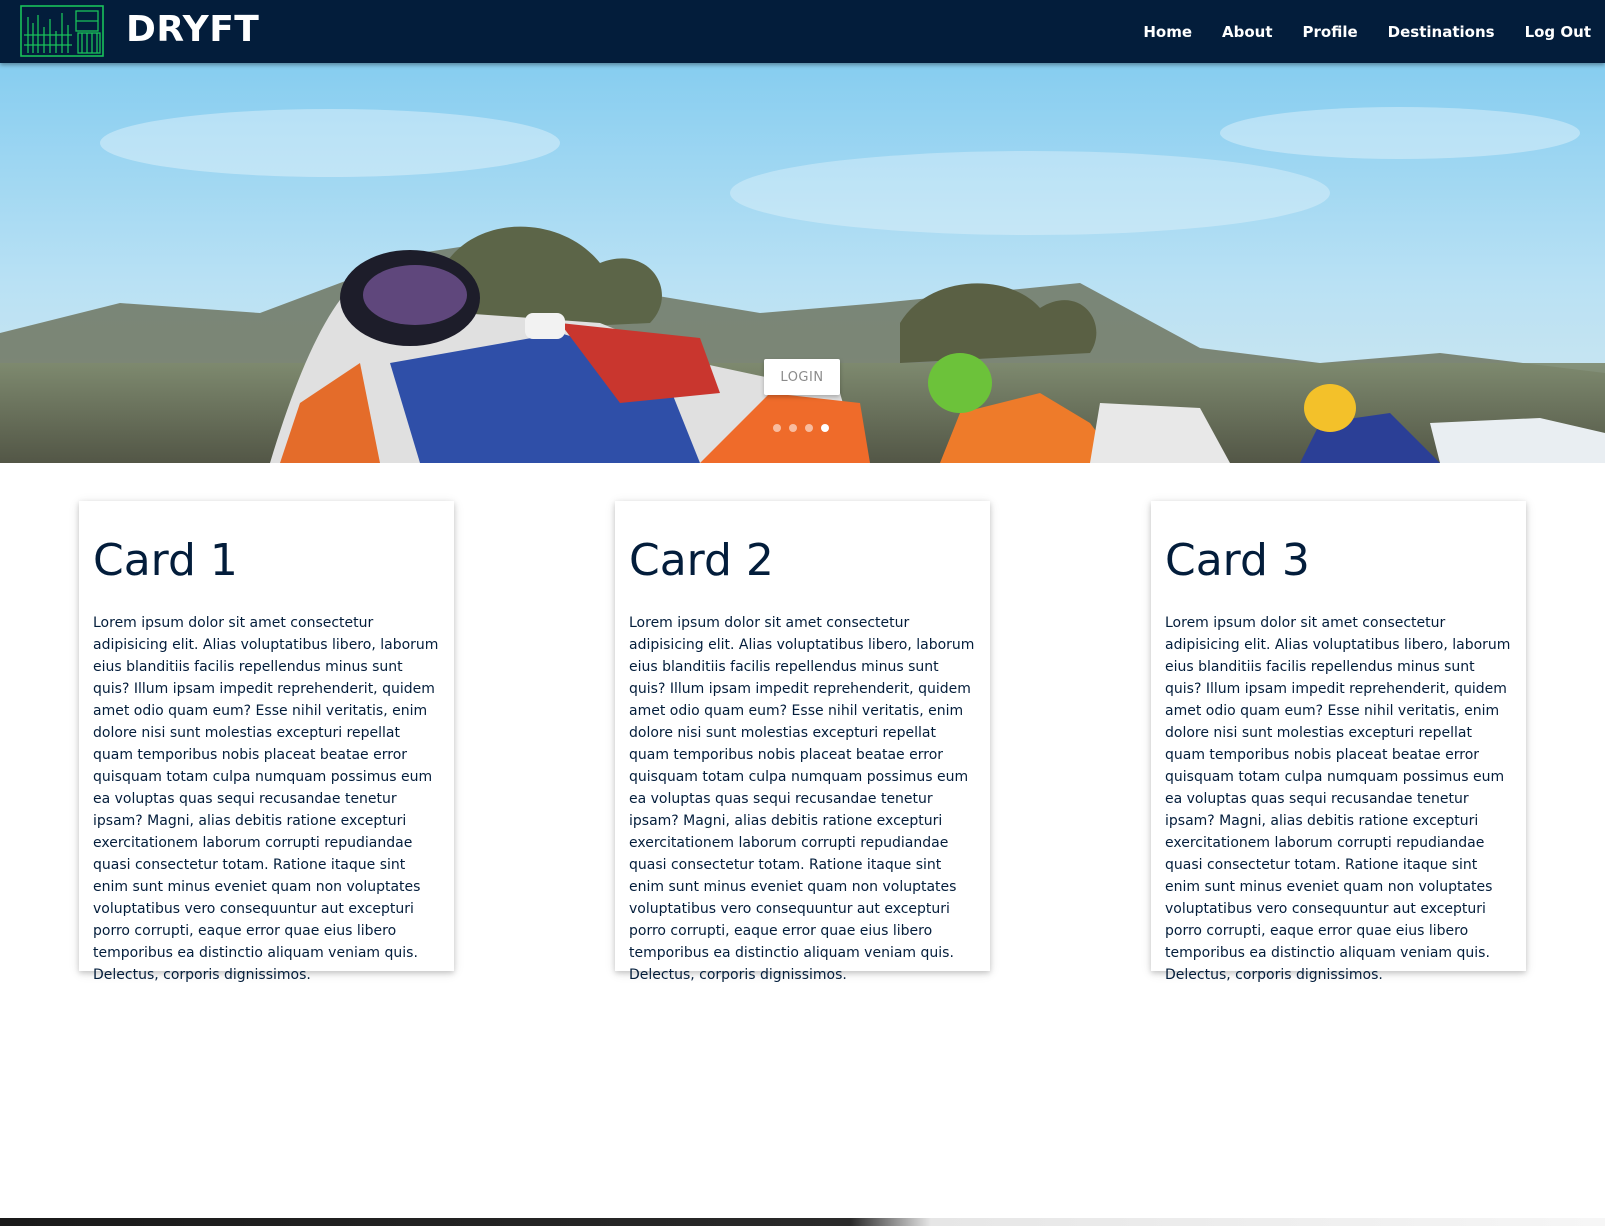 The height and width of the screenshot is (1226, 1605). Describe the element at coordinates (165, 560) in the screenshot. I see `card-title: Card 1` at that location.